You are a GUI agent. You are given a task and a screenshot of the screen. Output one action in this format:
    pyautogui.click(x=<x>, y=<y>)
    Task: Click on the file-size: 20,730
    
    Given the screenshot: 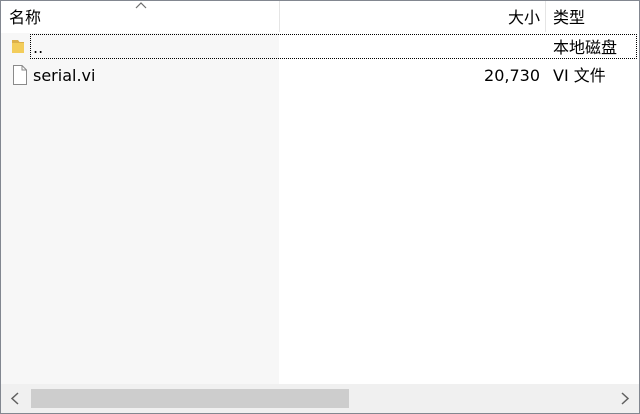 What is the action you would take?
    pyautogui.click(x=512, y=75)
    